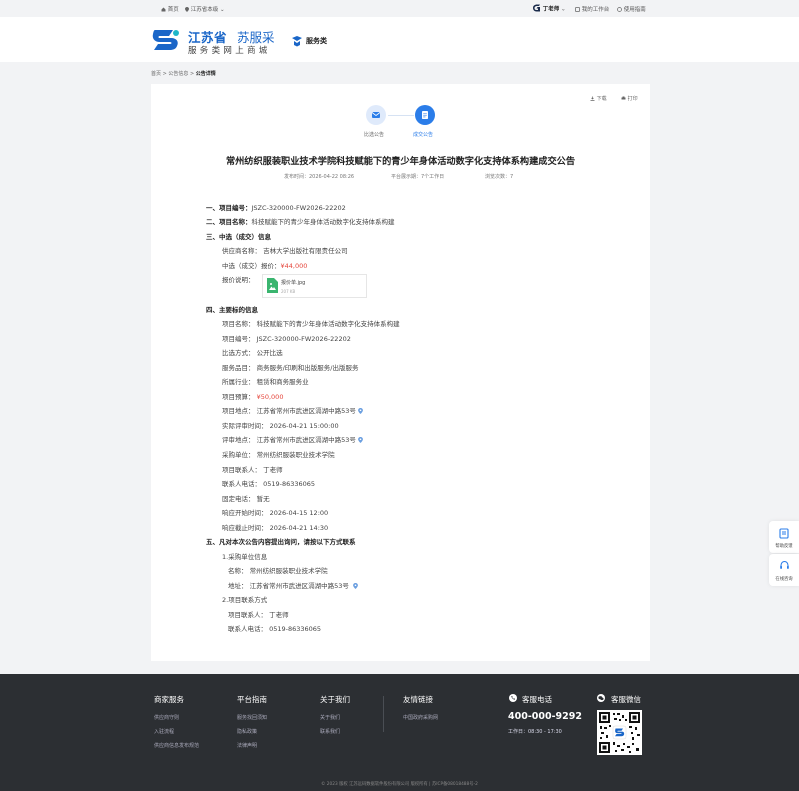 This screenshot has width=799, height=791. What do you see at coordinates (275, 629) in the screenshot?
I see `project-phone: 联系人电话： 0519-86336065` at bounding box center [275, 629].